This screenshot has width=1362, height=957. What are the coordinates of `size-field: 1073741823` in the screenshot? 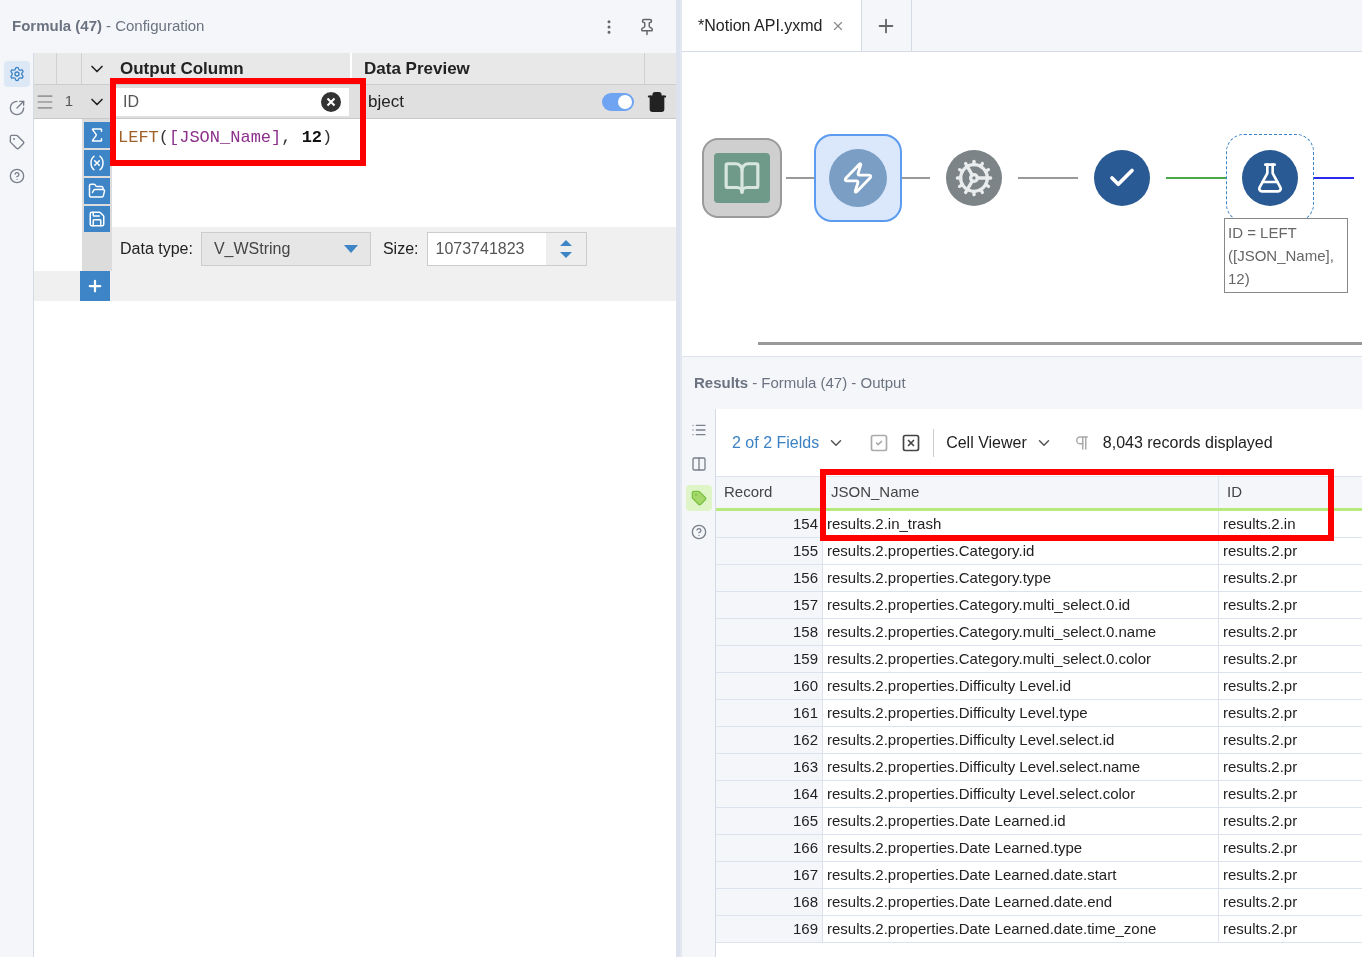 It's located at (506, 249).